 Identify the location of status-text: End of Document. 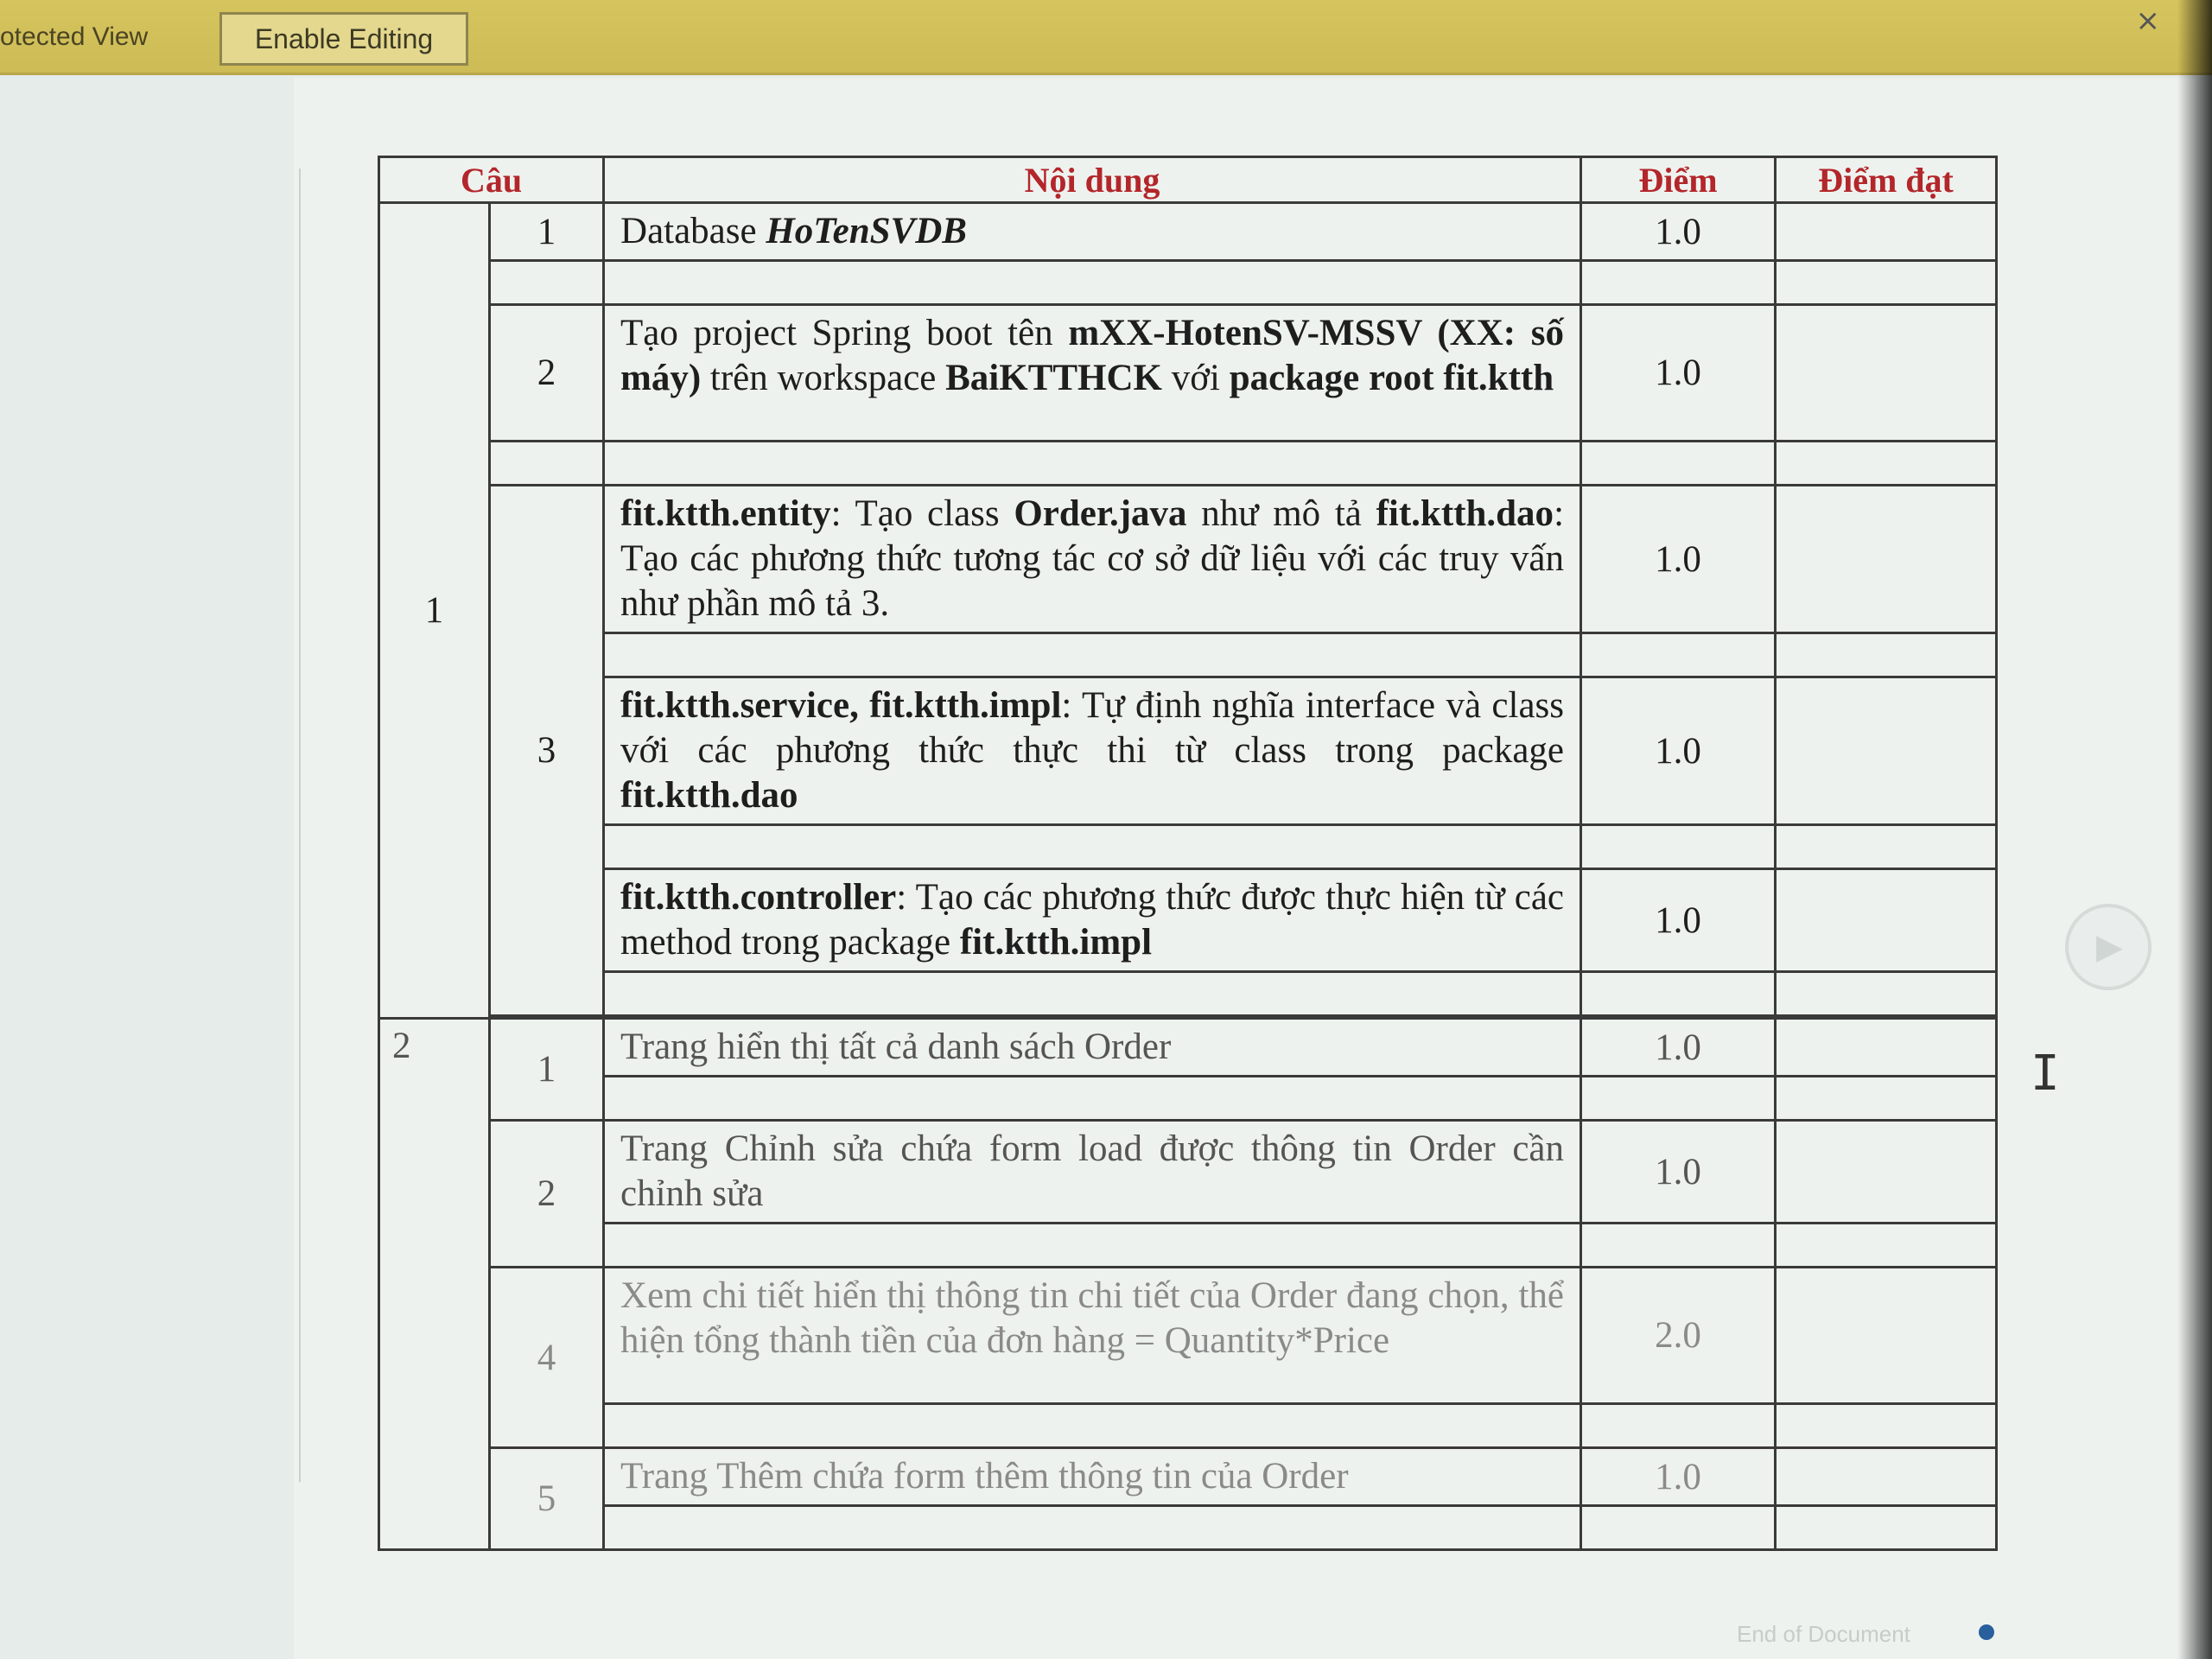
(1823, 1634).